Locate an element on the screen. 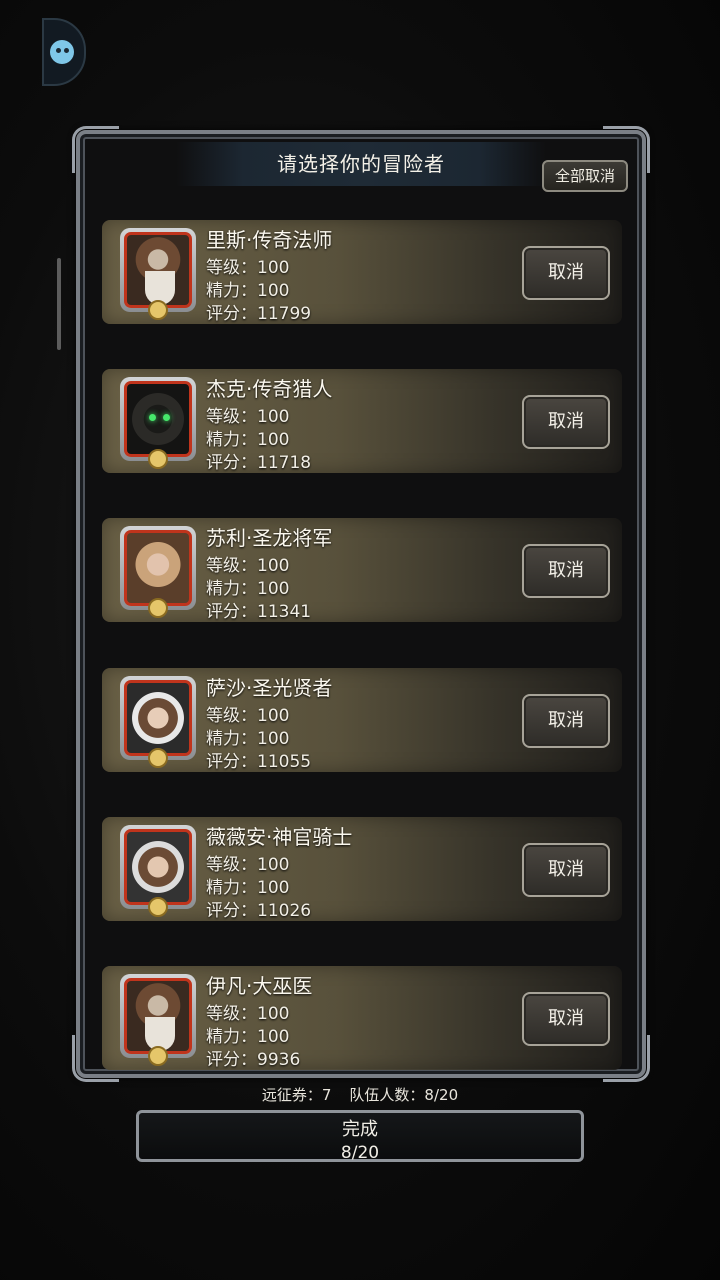  expedition-tickets: 远征券：7 is located at coordinates (296, 1095).